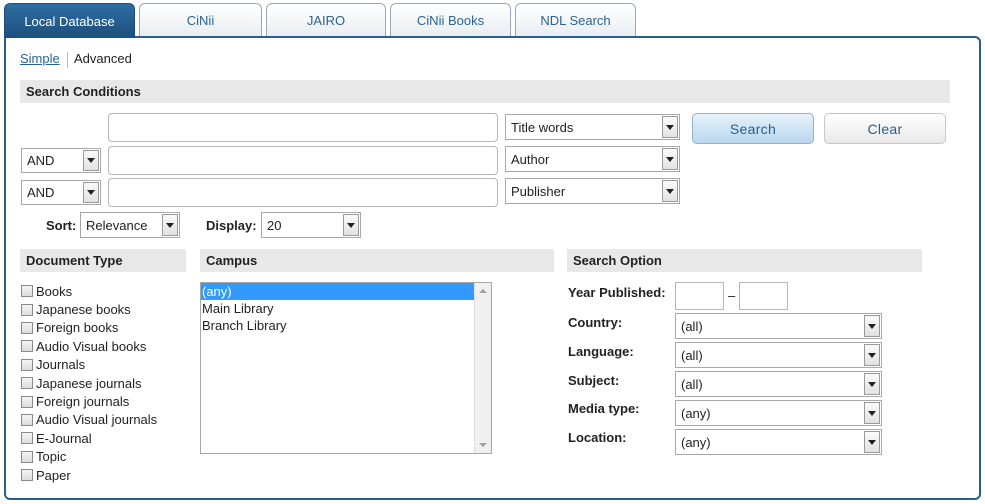  What do you see at coordinates (617, 260) in the screenshot?
I see `search-option-title: Search Option` at bounding box center [617, 260].